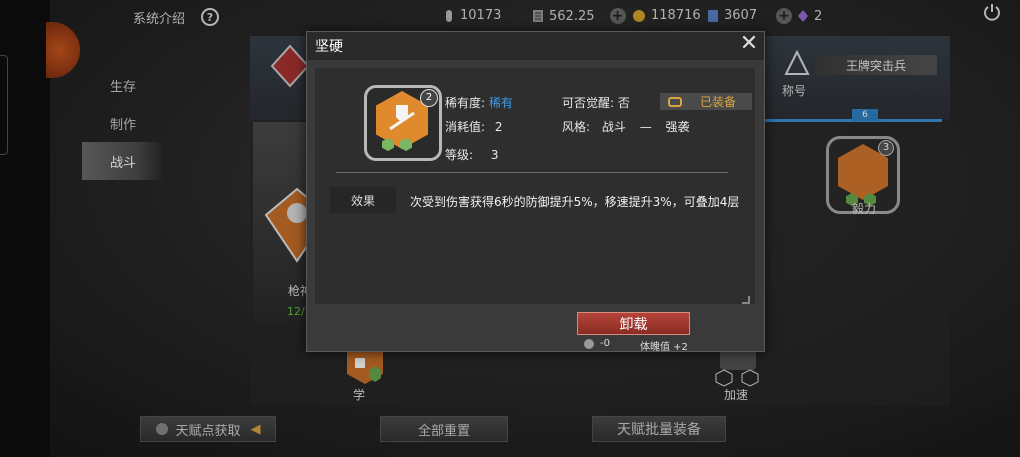  I want to click on cost-row: 消耗值: 2, so click(474, 126).